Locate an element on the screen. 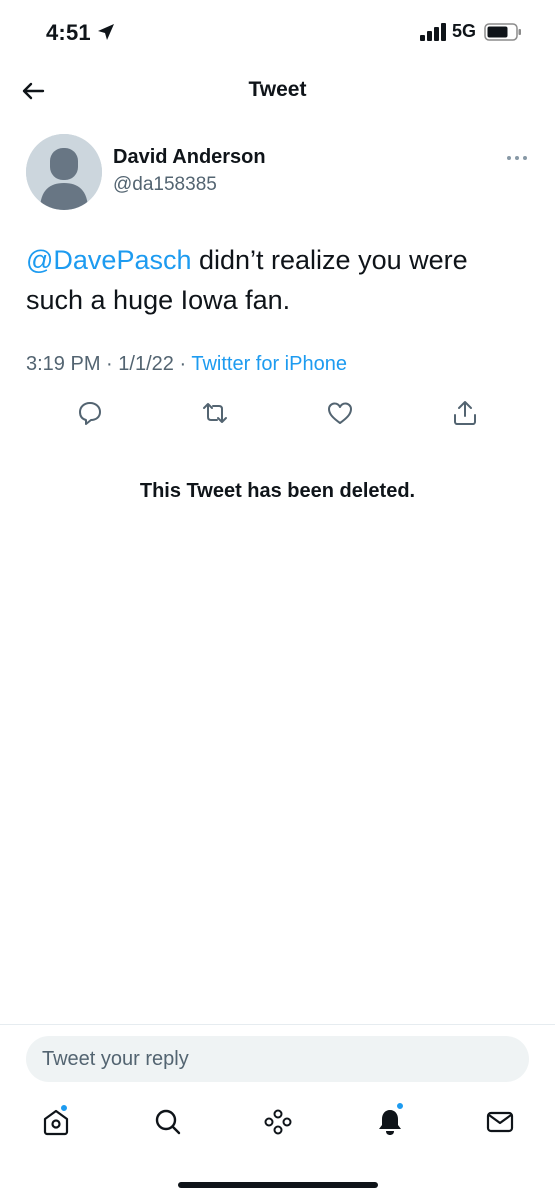 This screenshot has width=555, height=1200. more-options-button is located at coordinates (517, 158).